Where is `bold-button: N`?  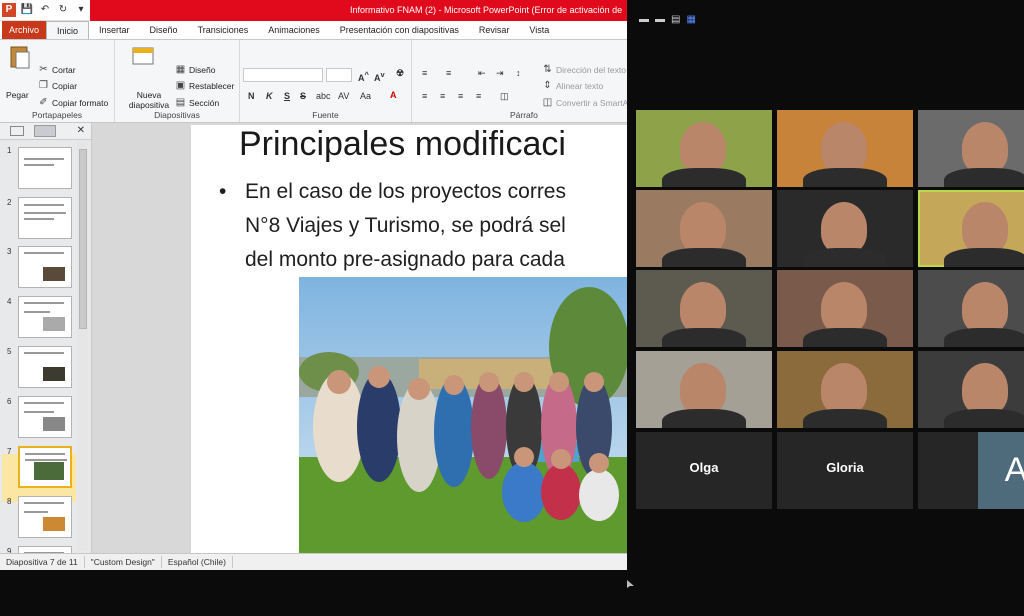 bold-button: N is located at coordinates (251, 96).